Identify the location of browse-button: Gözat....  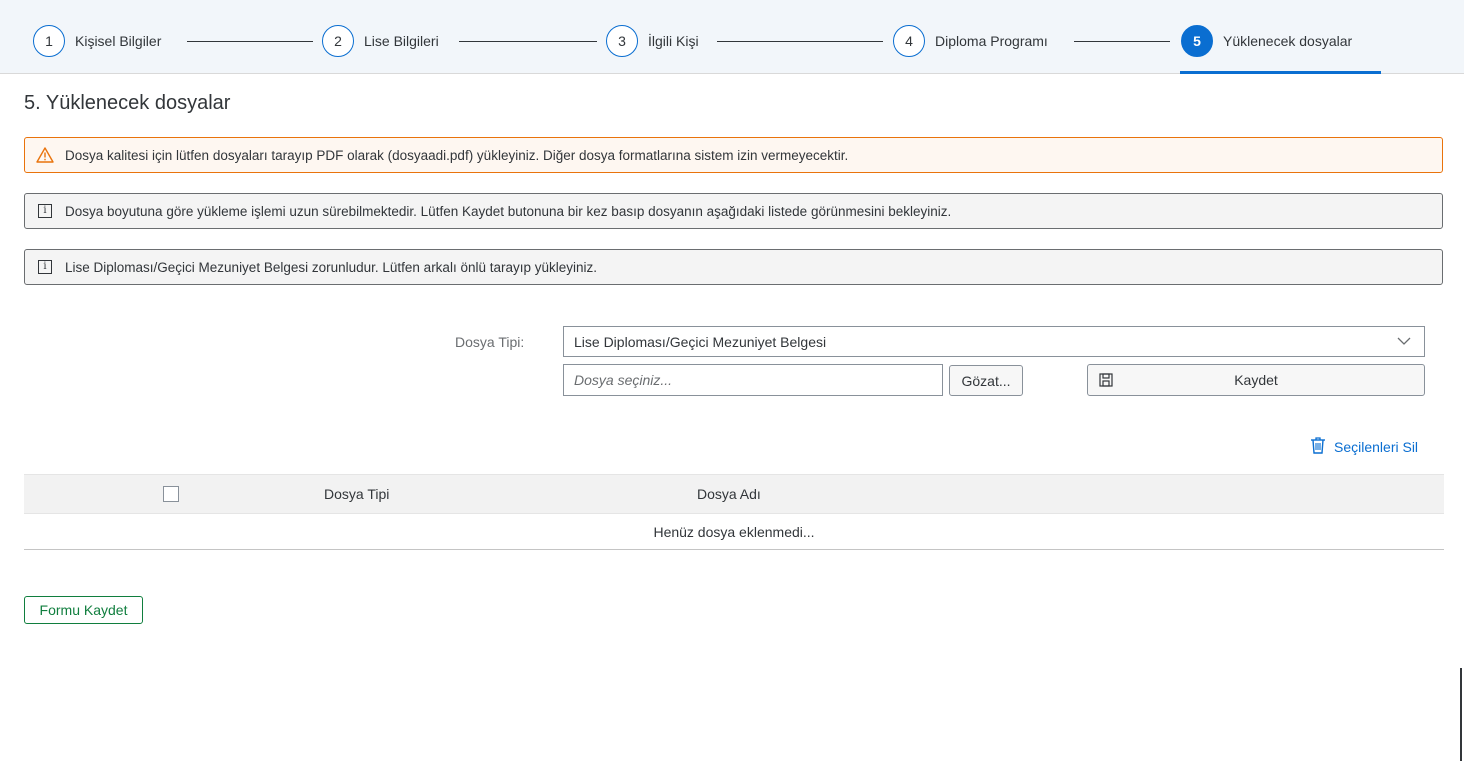
(986, 380).